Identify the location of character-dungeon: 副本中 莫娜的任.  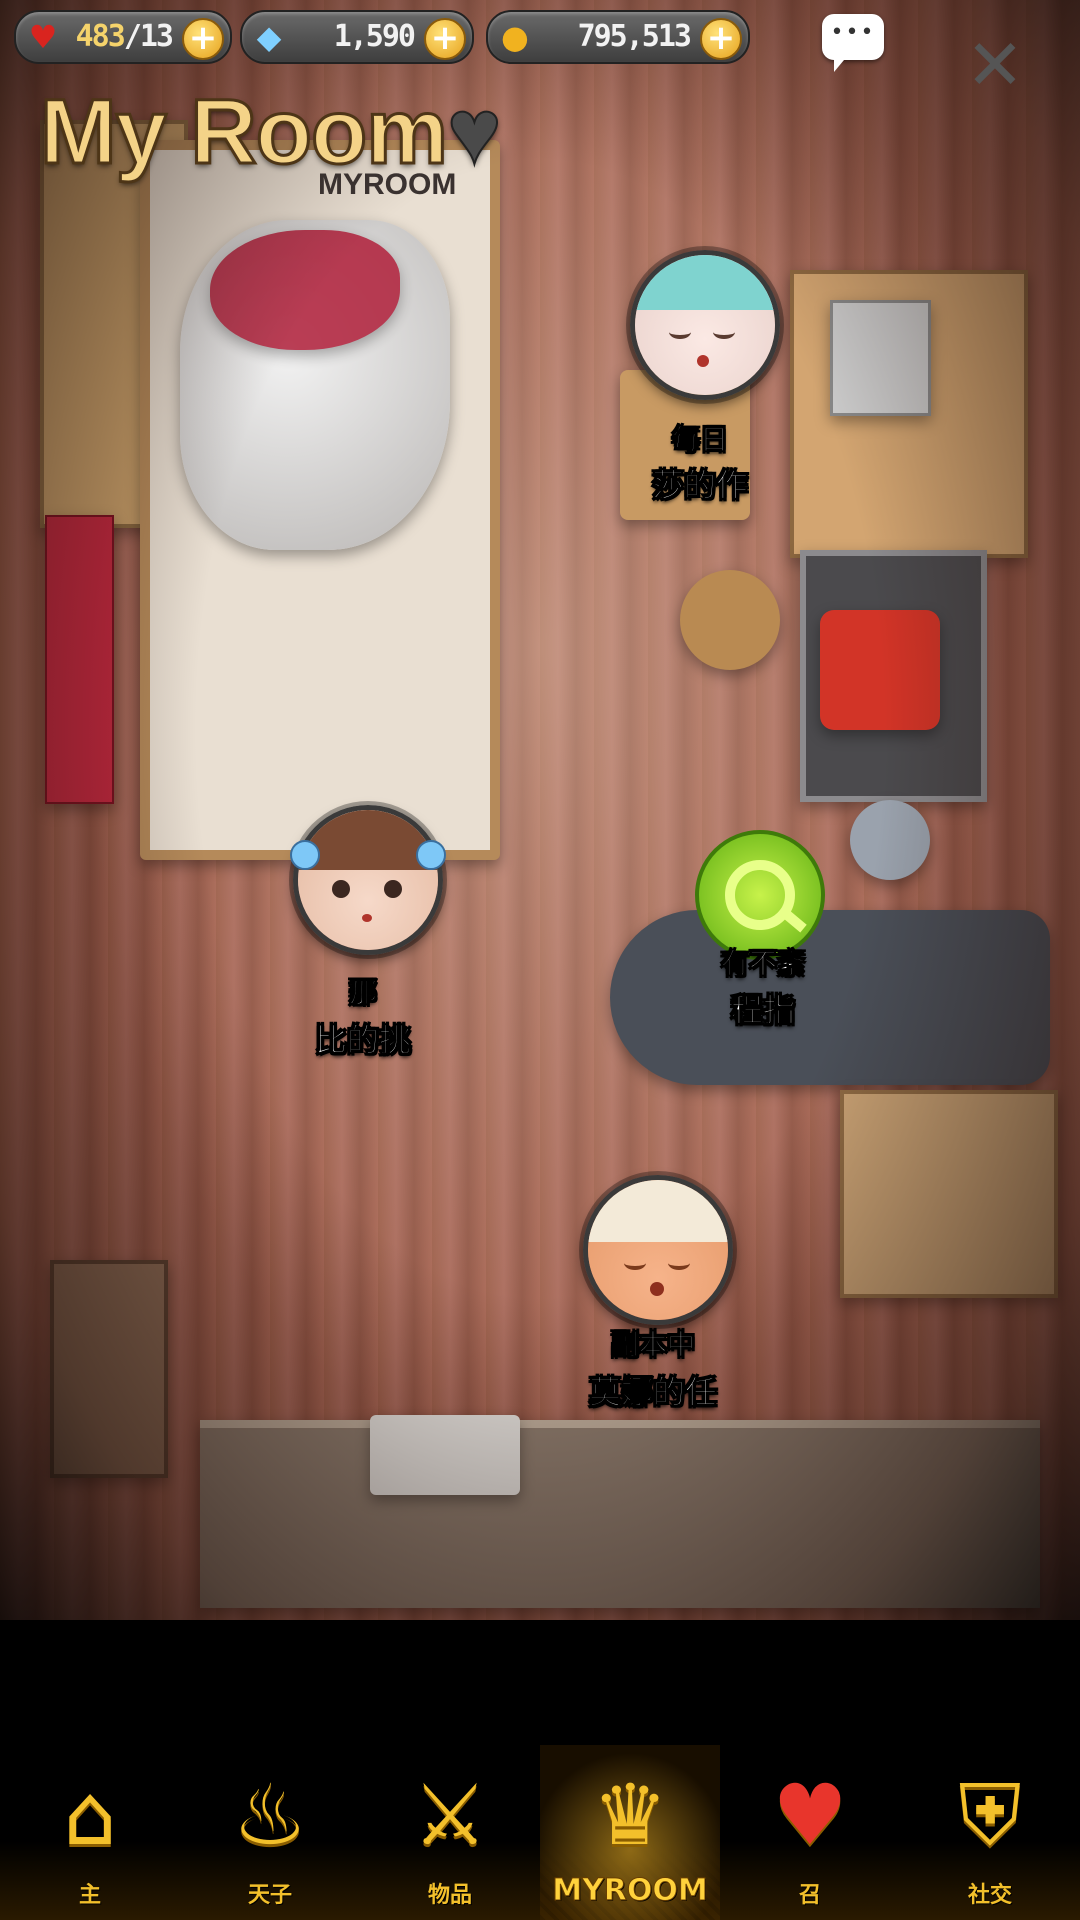
(653, 1295).